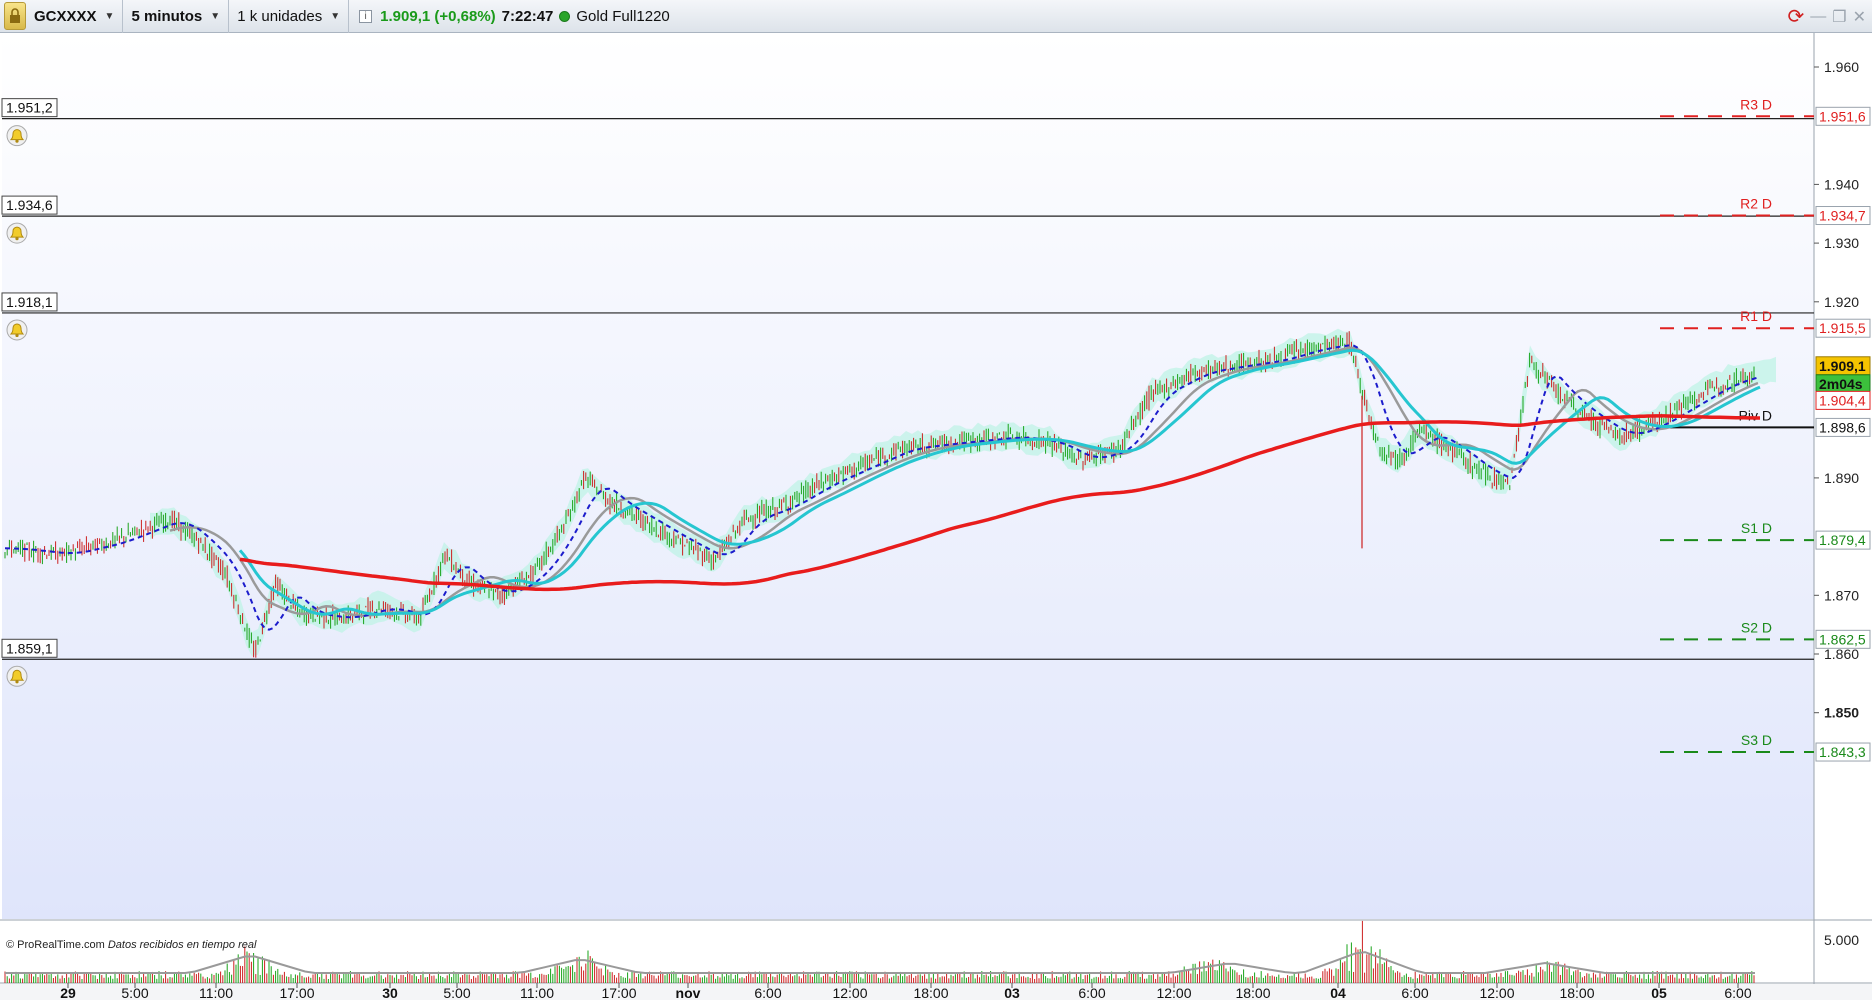  I want to click on feed-name: Gold Full1220, so click(623, 16).